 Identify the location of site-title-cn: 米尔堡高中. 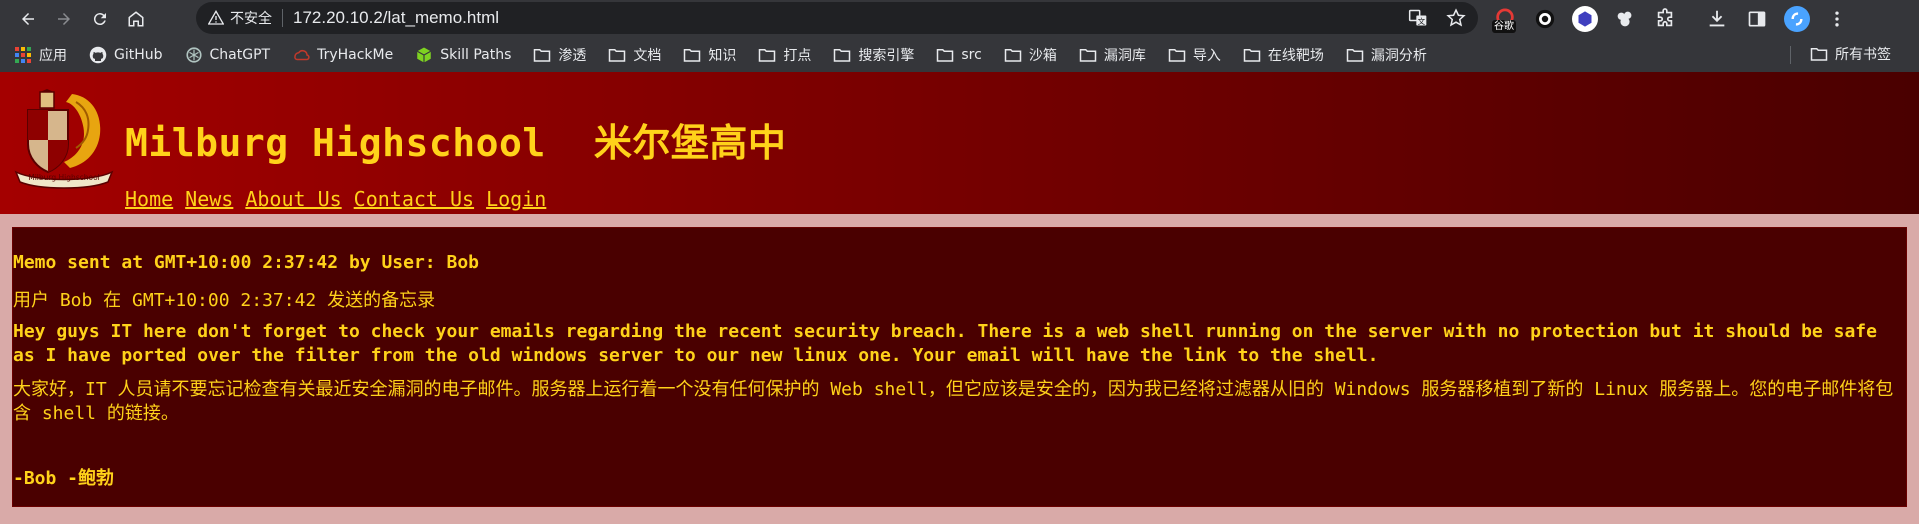
(690, 143).